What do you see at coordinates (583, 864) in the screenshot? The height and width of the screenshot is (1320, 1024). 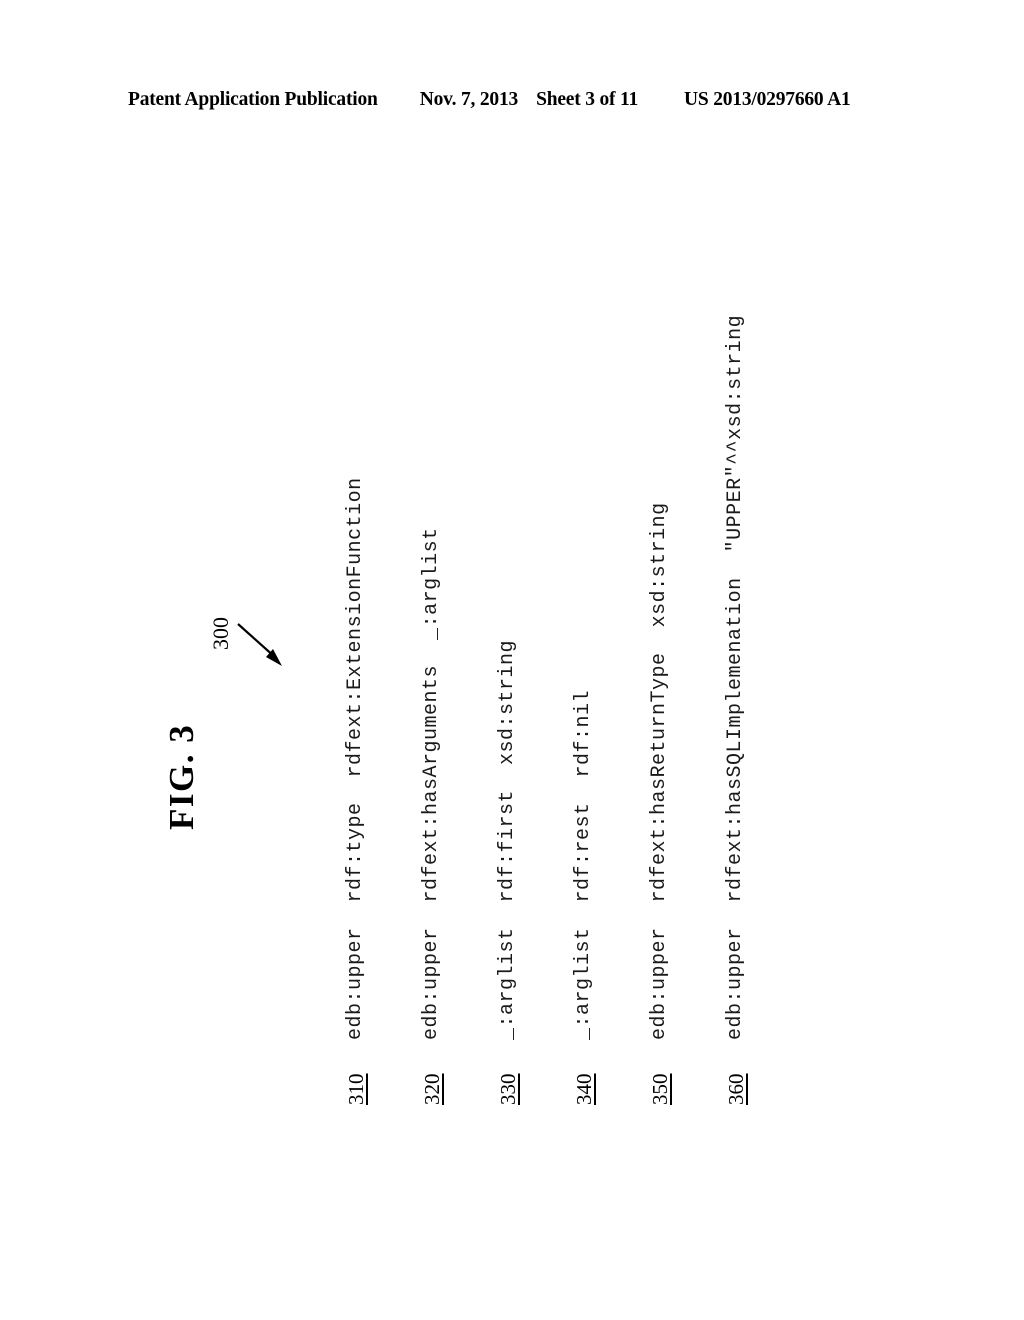 I see `rdf-triple-line: _:arglist rdf:rest rdf:nil` at bounding box center [583, 864].